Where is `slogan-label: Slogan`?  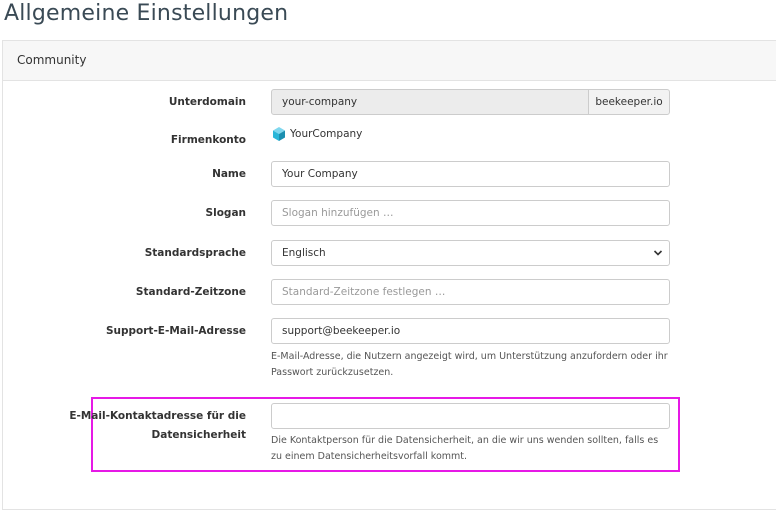 slogan-label: Slogan is located at coordinates (225, 213).